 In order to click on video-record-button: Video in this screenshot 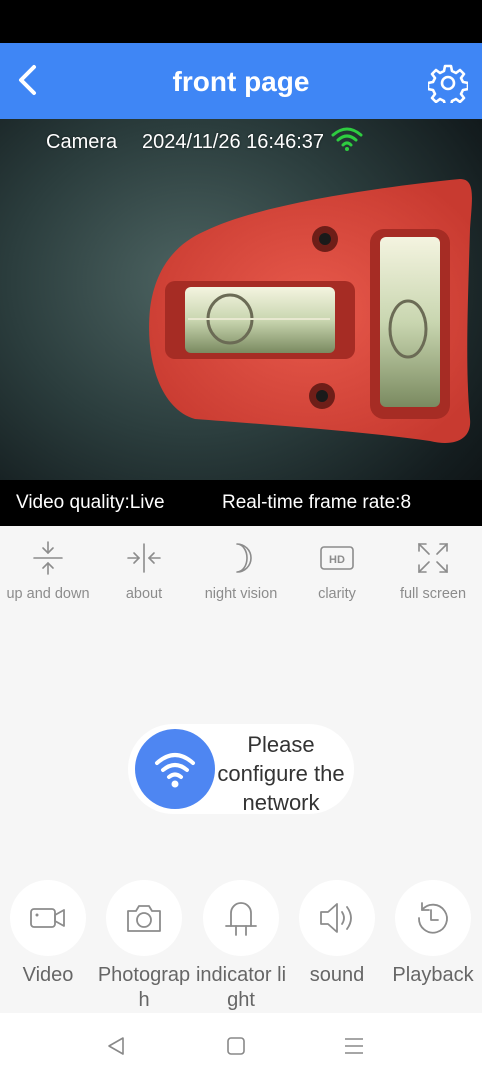, I will do `click(48, 934)`.